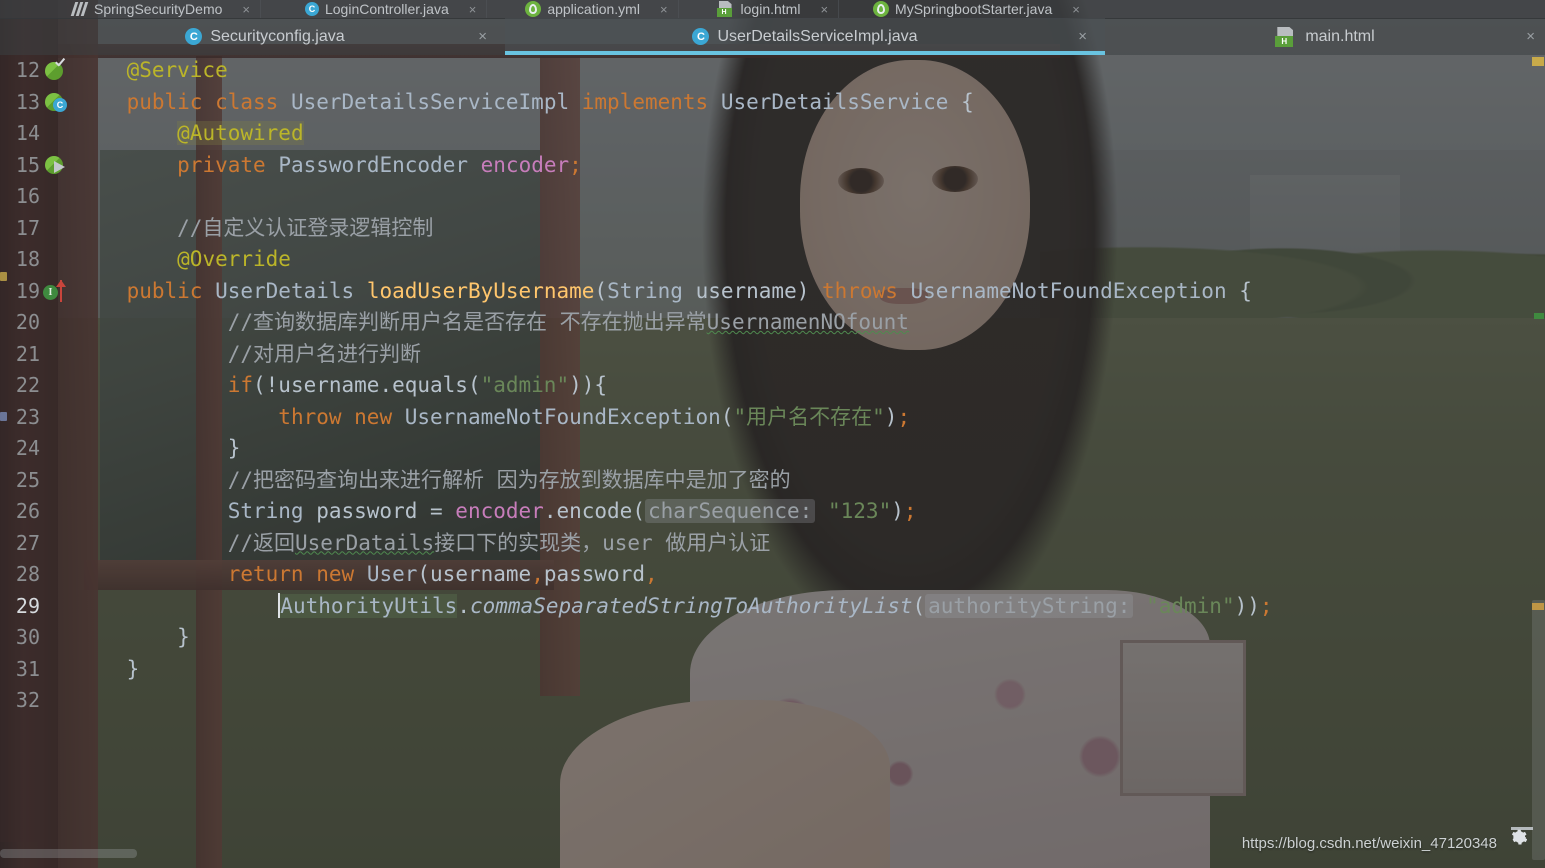 The image size is (1545, 868). What do you see at coordinates (772, 670) in the screenshot?
I see `code-line: 31 }` at bounding box center [772, 670].